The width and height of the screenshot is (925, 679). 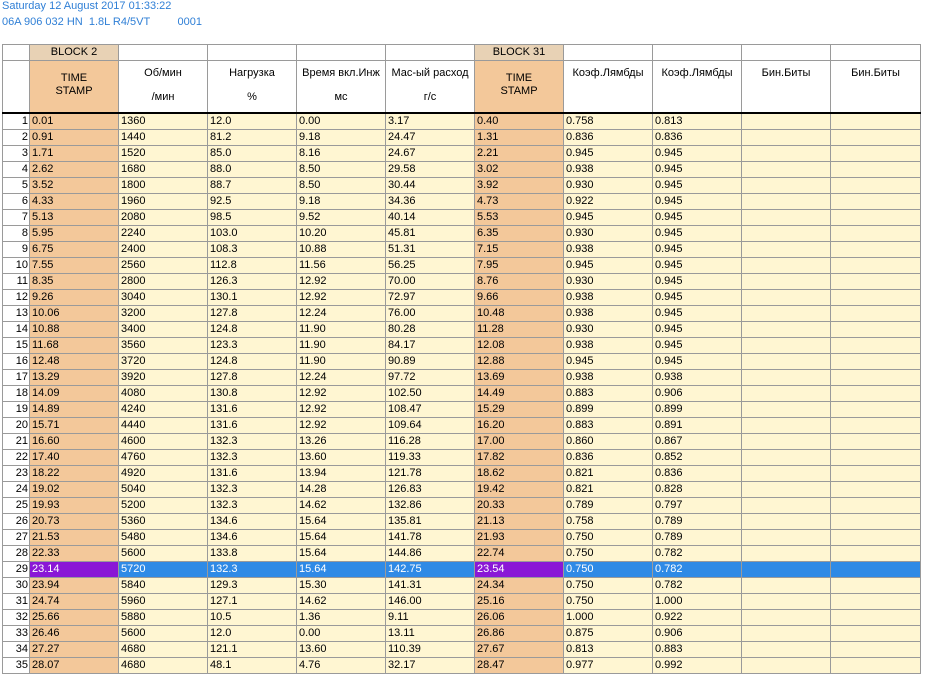 I want to click on value-cell: 133.8, so click(x=252, y=553).